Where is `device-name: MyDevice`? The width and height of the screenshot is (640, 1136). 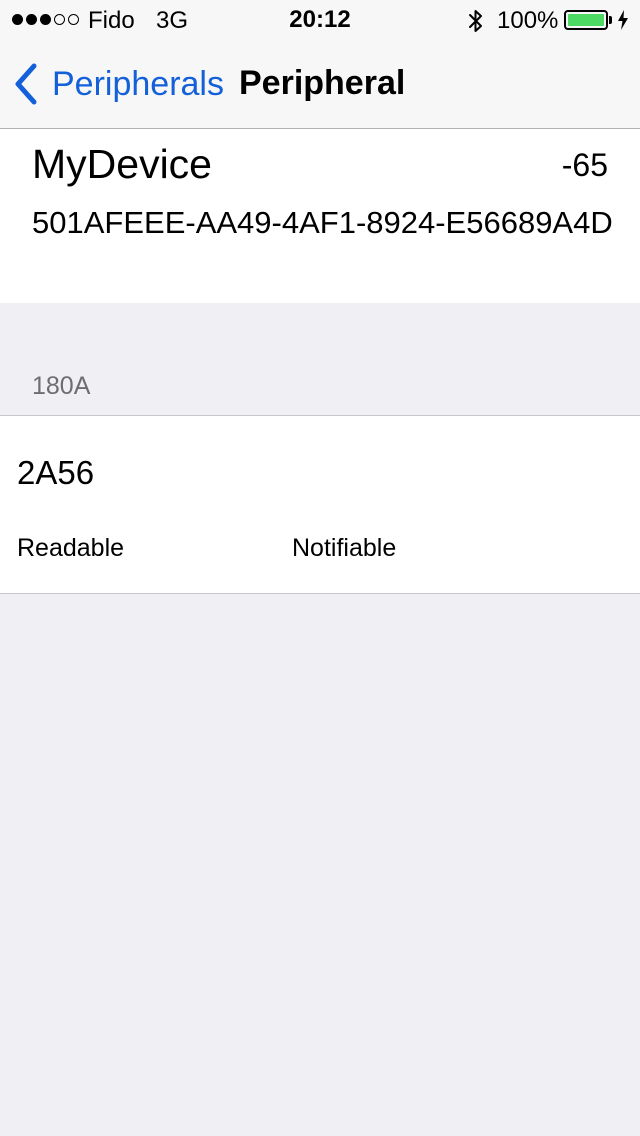
device-name: MyDevice is located at coordinates (122, 164).